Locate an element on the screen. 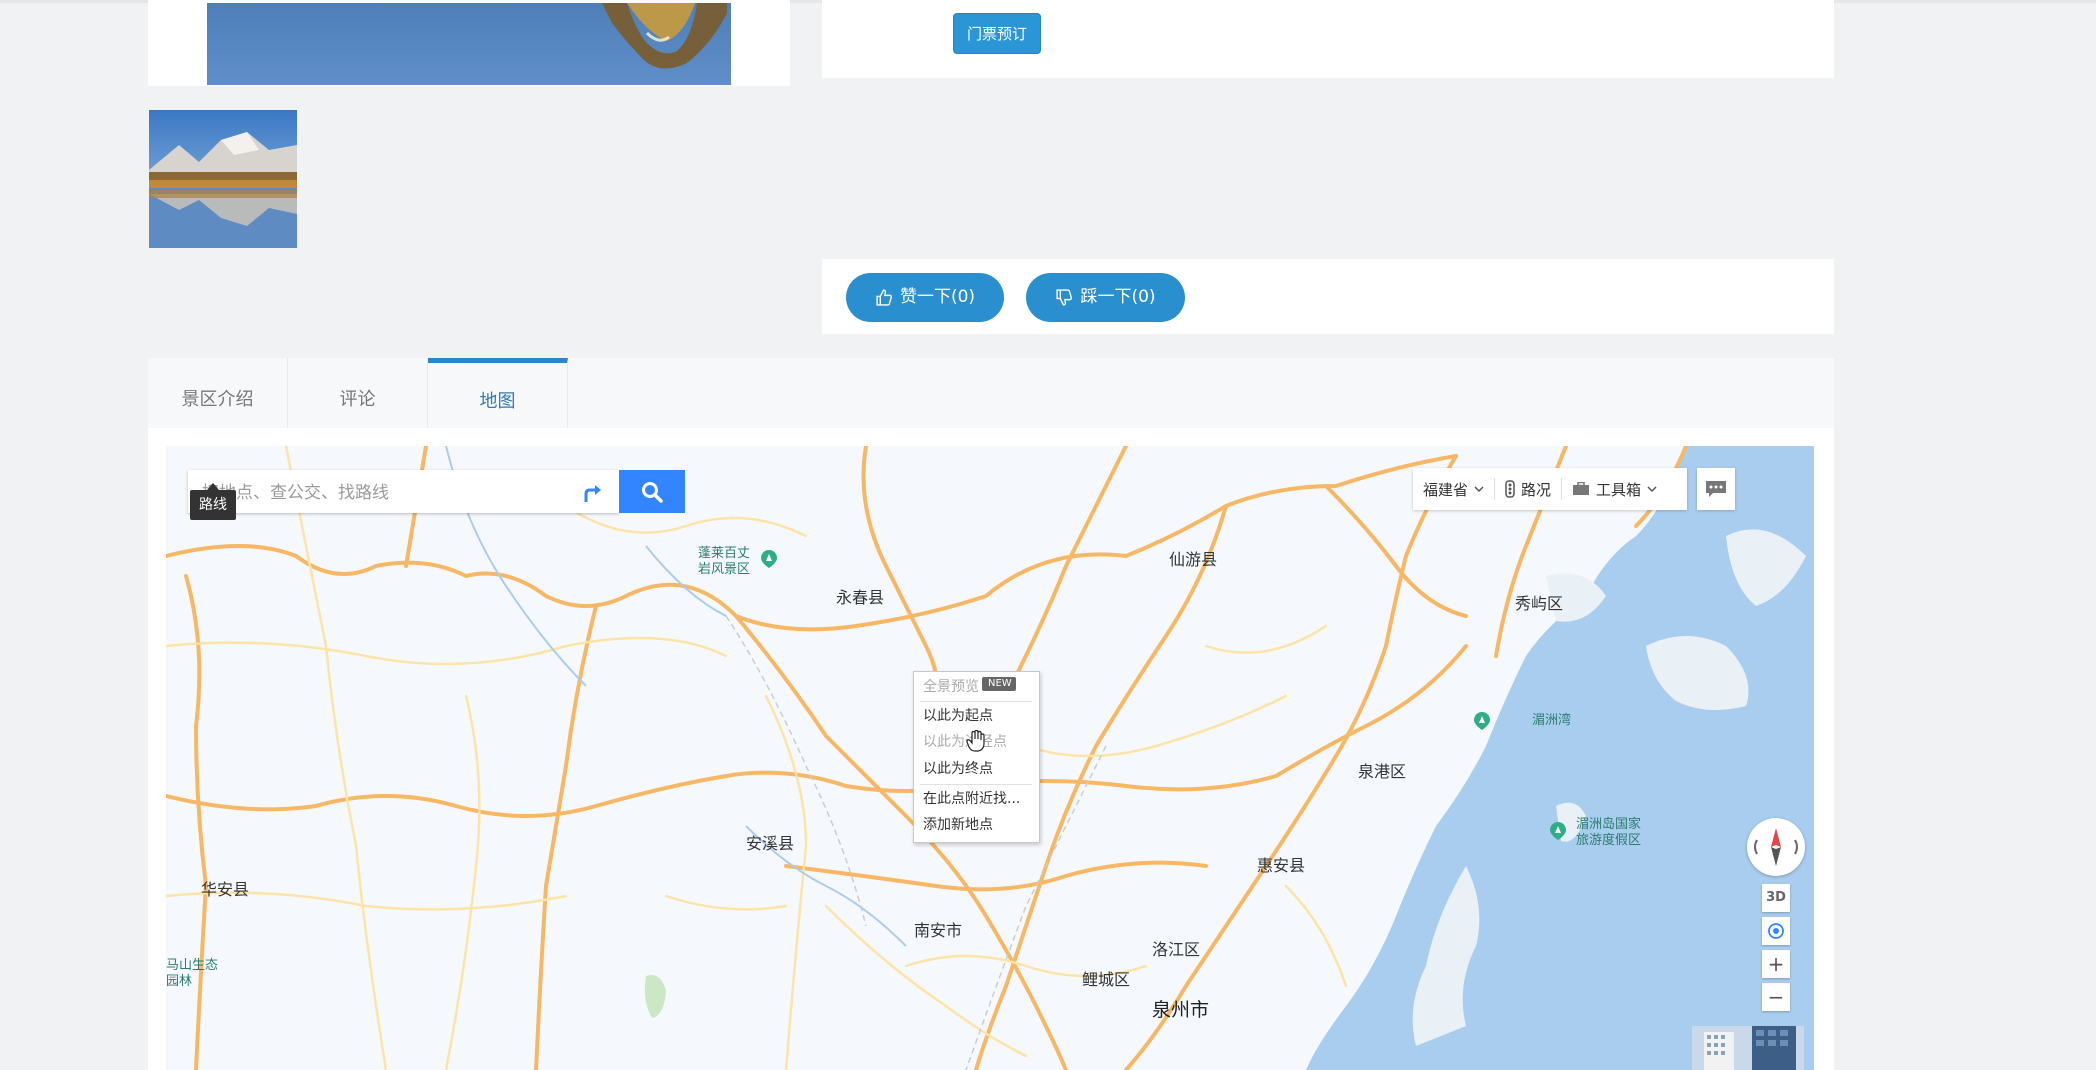  locate-button is located at coordinates (1776, 931).